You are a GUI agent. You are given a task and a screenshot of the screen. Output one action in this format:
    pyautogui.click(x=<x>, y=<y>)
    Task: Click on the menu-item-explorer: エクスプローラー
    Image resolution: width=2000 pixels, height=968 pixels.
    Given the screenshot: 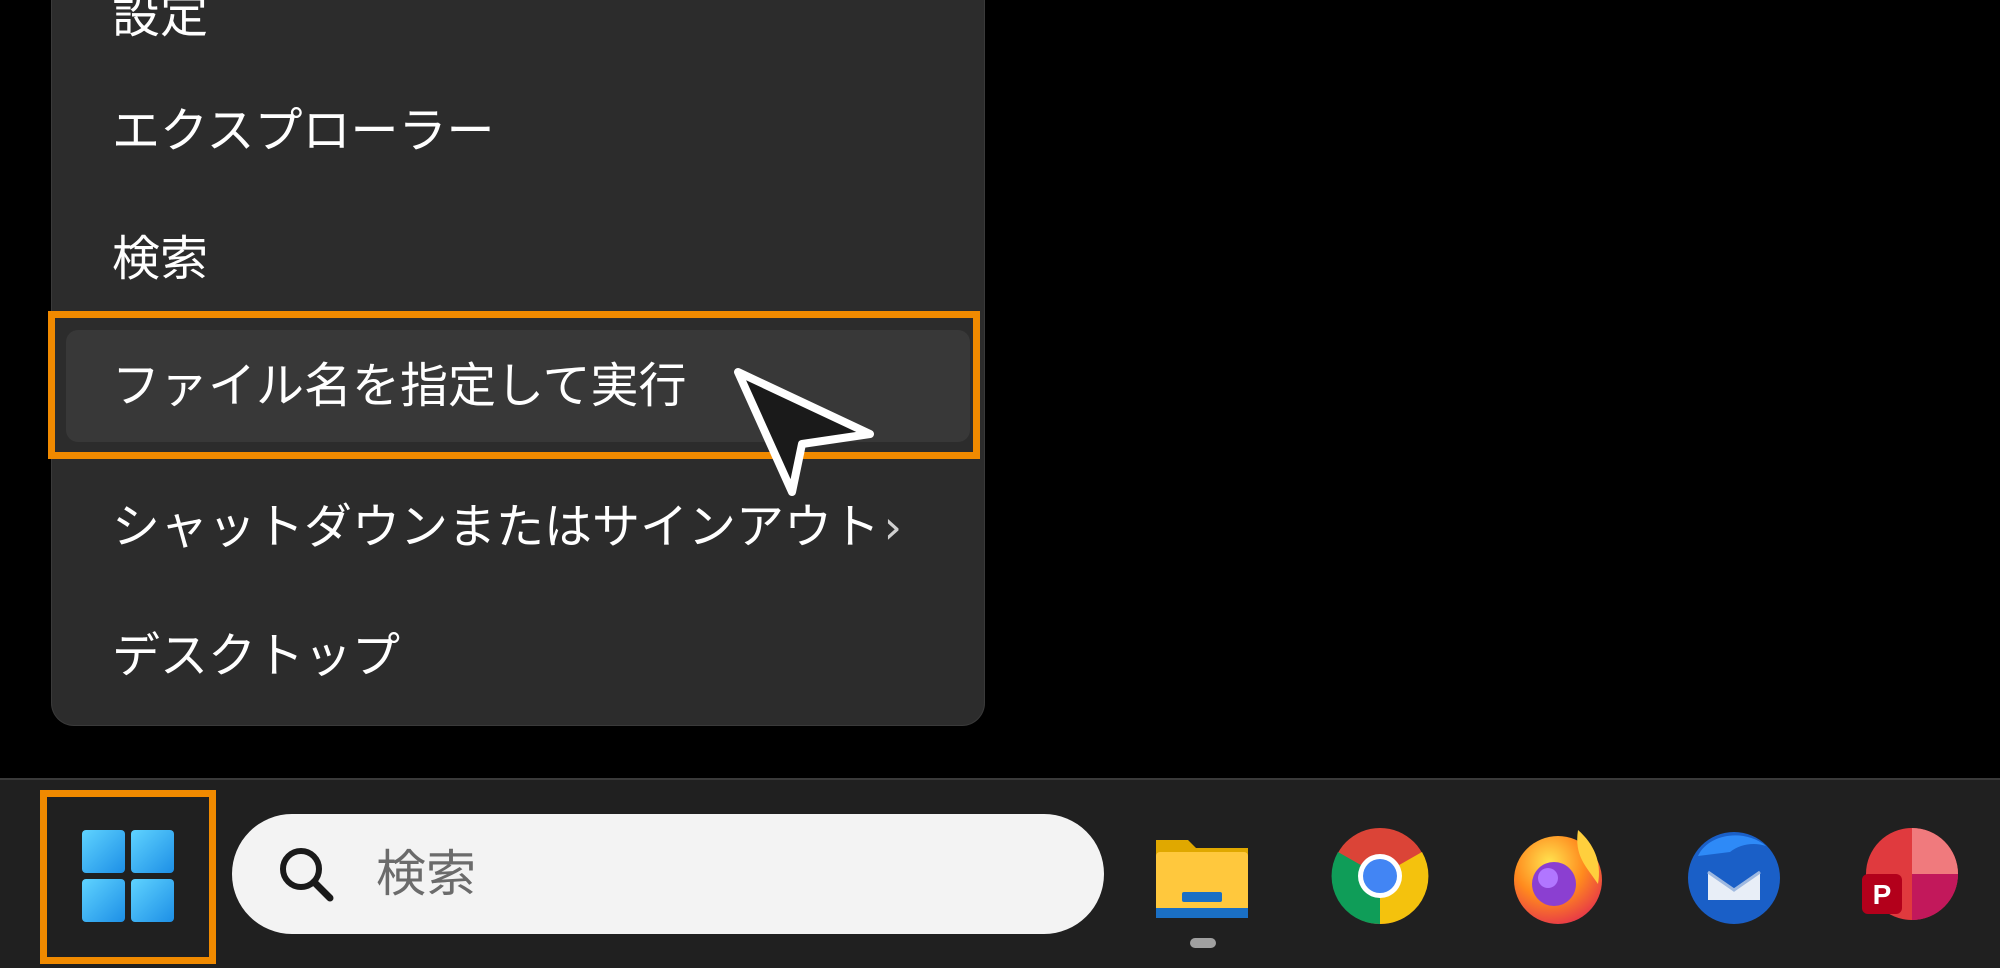 What is the action you would take?
    pyautogui.click(x=518, y=131)
    